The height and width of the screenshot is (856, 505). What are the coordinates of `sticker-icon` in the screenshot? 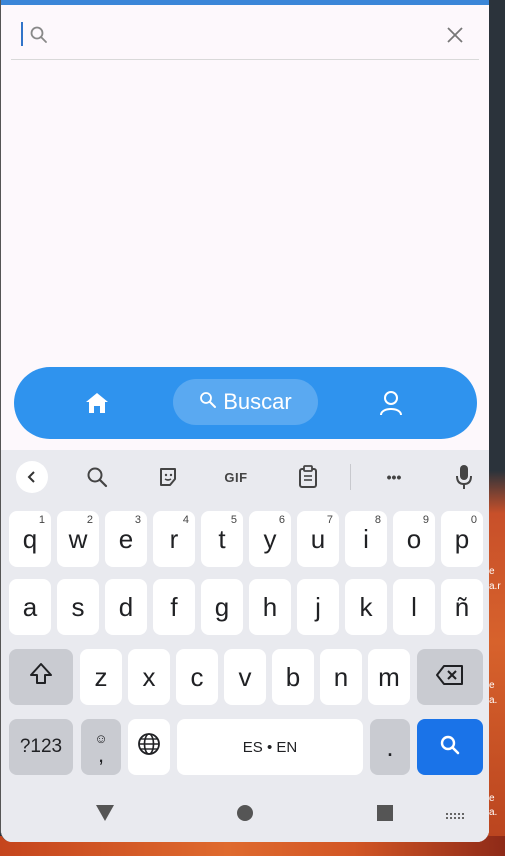 It's located at (168, 477).